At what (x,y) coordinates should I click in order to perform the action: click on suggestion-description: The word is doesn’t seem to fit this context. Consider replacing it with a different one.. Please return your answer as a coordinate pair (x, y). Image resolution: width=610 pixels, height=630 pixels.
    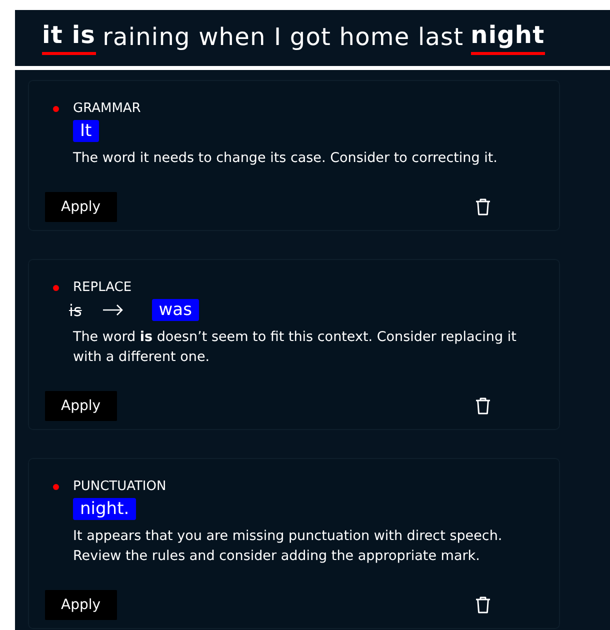
    Looking at the image, I should click on (295, 347).